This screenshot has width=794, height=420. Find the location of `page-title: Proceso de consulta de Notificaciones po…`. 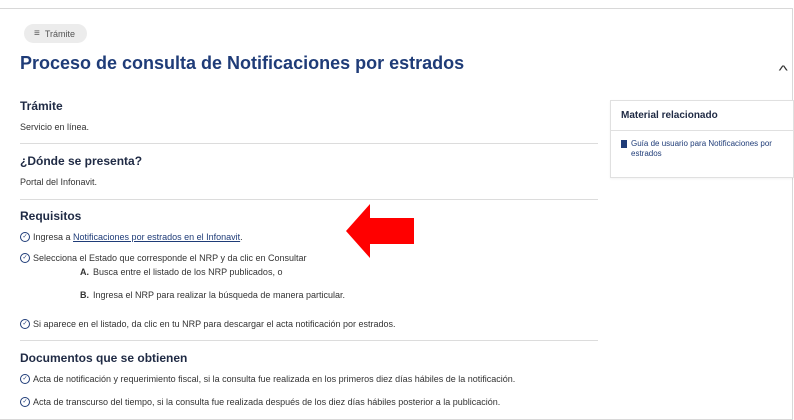

page-title: Proceso de consulta de Notificaciones po… is located at coordinates (242, 63).